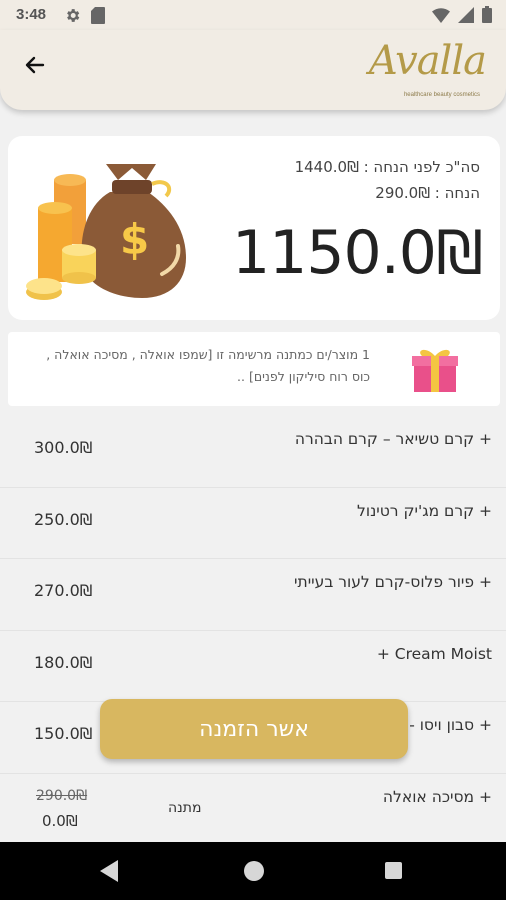  What do you see at coordinates (424, 510) in the screenshot?
I see `item-name: + קרם מג'יק רטינול` at bounding box center [424, 510].